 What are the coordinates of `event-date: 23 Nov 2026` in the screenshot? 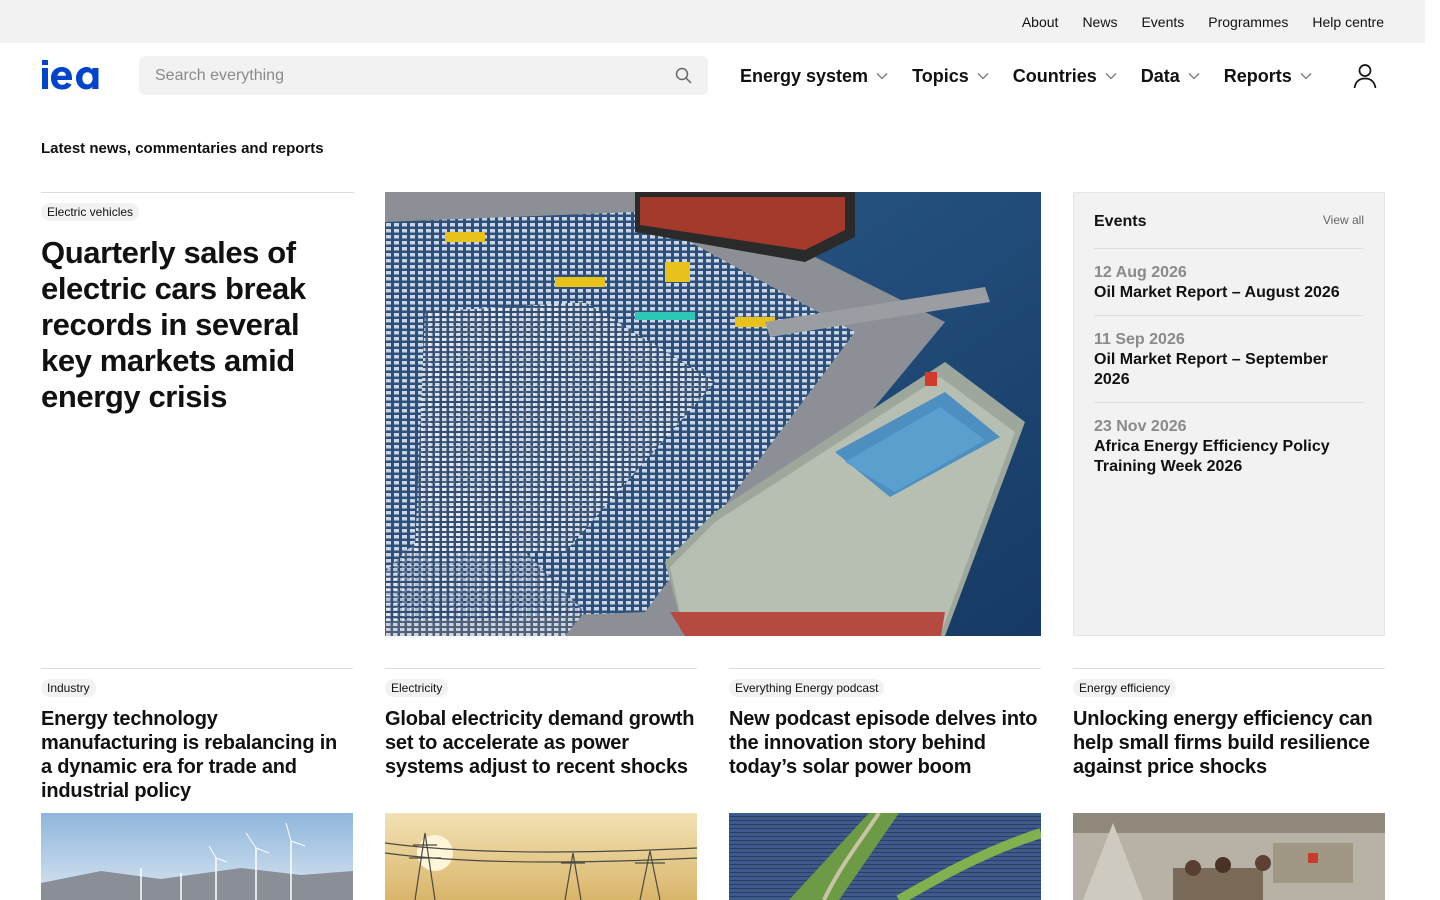 It's located at (1140, 426).